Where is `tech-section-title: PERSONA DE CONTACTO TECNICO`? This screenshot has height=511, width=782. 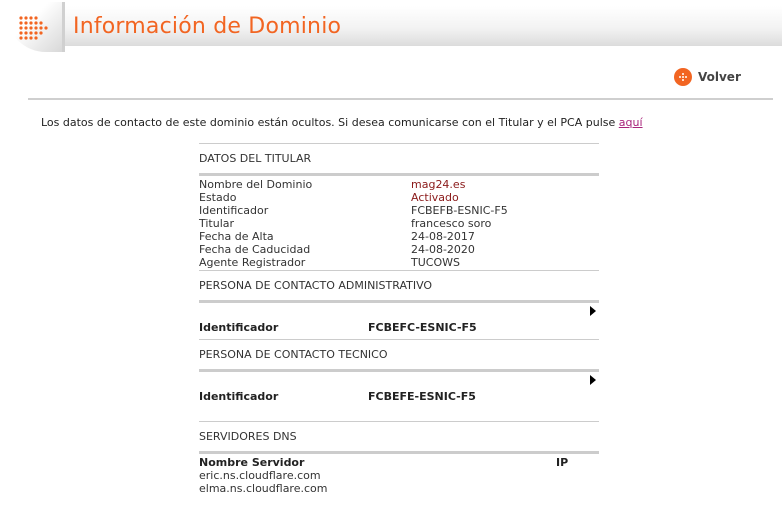
tech-section-title: PERSONA DE CONTACTO TECNICO is located at coordinates (293, 354).